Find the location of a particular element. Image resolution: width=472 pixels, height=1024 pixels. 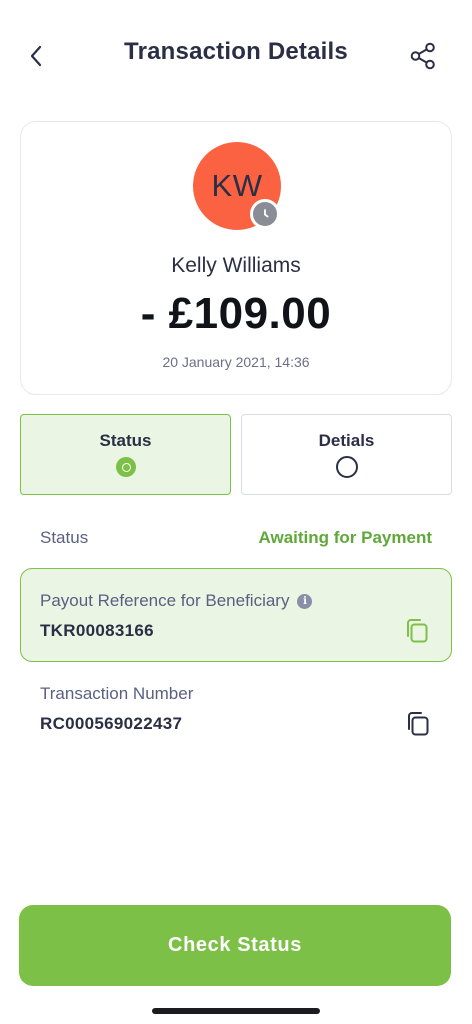

tab-details-label: Detials is located at coordinates (346, 440).